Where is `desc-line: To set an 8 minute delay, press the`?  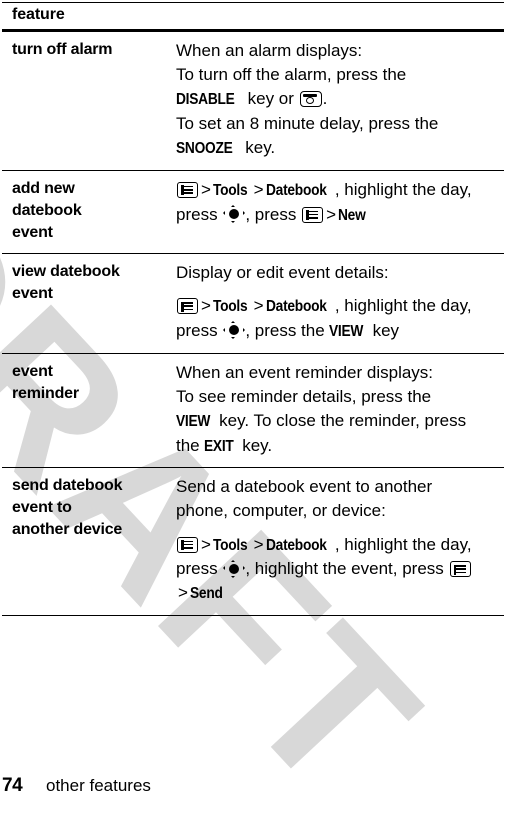
desc-line: To set an 8 minute delay, press the is located at coordinates (307, 123).